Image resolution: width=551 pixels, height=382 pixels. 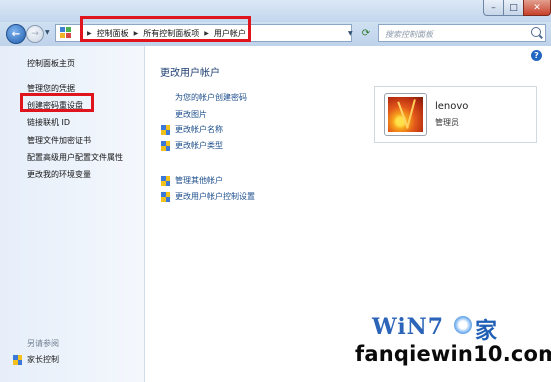 What do you see at coordinates (275, 11) in the screenshot?
I see `title-bar: – □ ✕` at bounding box center [275, 11].